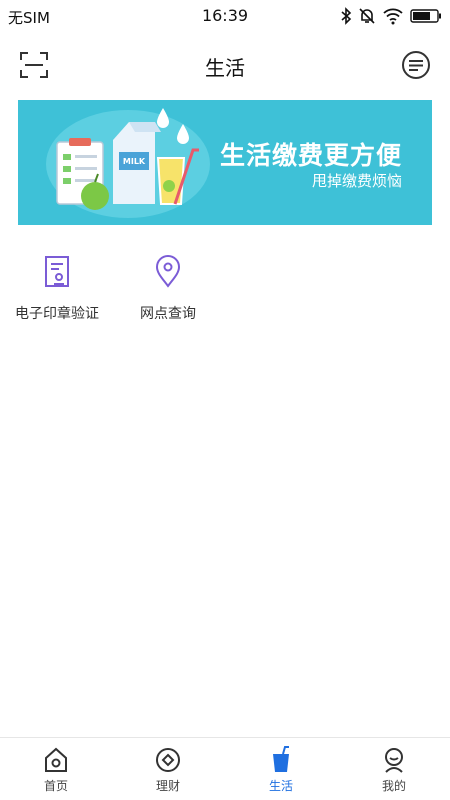  What do you see at coordinates (393, 786) in the screenshot?
I see `tab-label: 我的` at bounding box center [393, 786].